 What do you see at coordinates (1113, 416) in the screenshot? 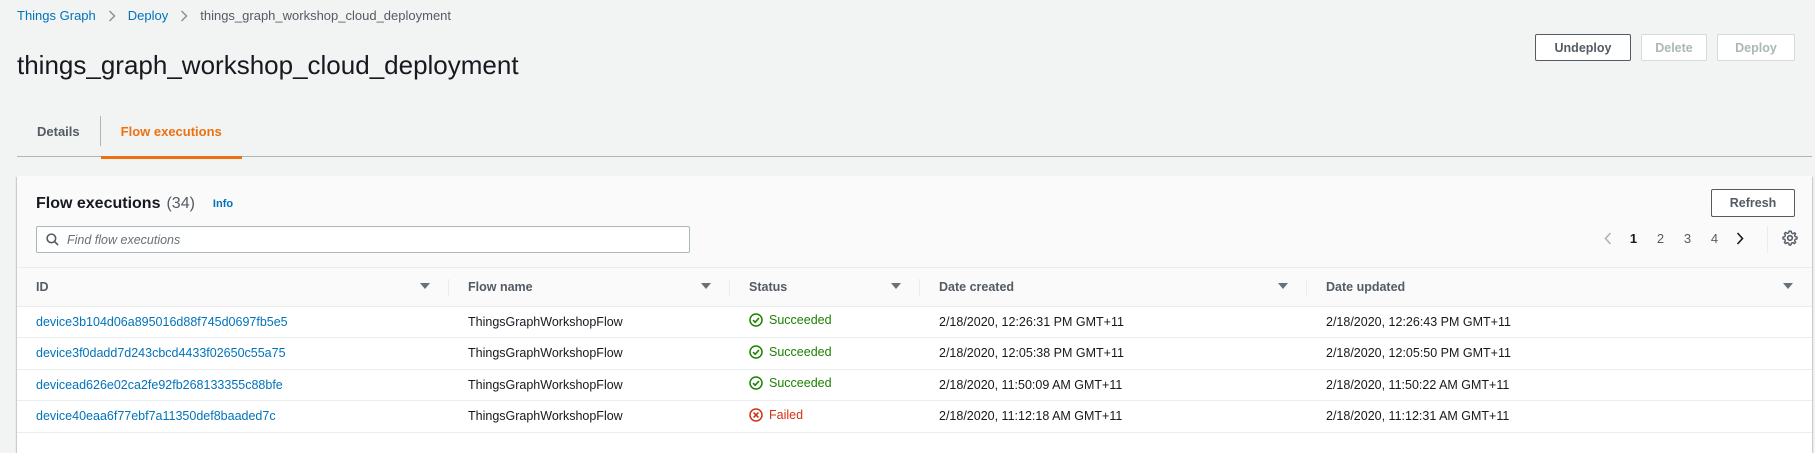
I see `date-created-cell: 2/18/2020, 11:12:18 AM GMT+11` at bounding box center [1113, 416].